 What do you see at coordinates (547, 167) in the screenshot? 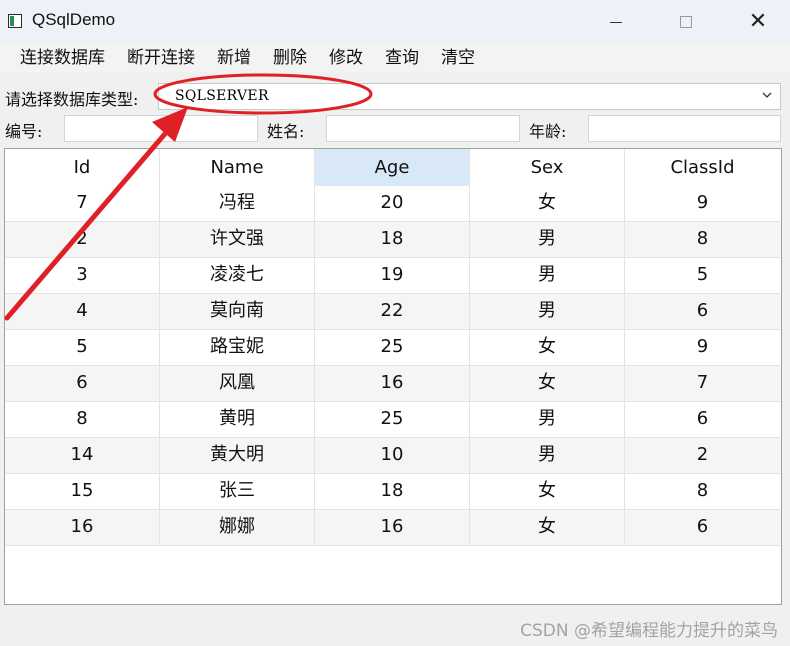
I see `column-header-sex: Sex` at bounding box center [547, 167].